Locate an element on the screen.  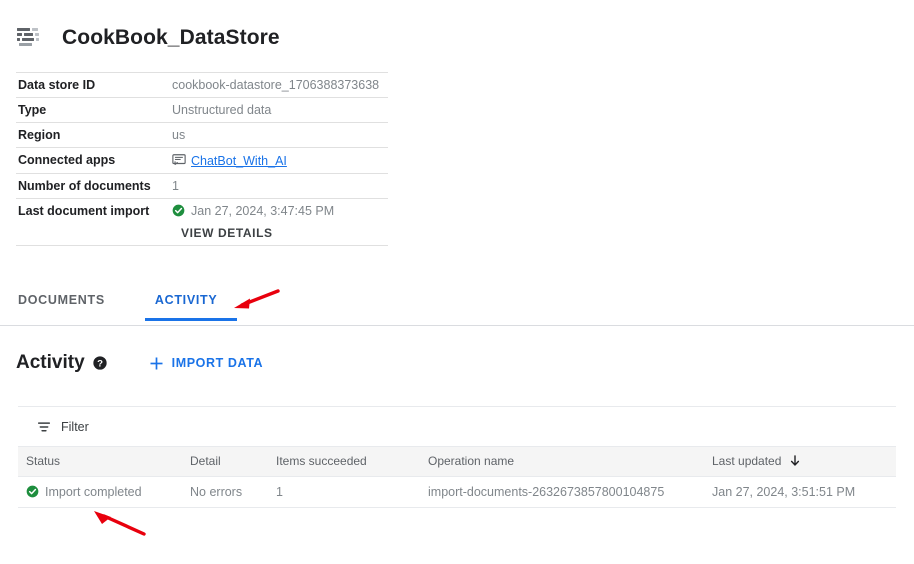
info-value: us is located at coordinates (179, 135).